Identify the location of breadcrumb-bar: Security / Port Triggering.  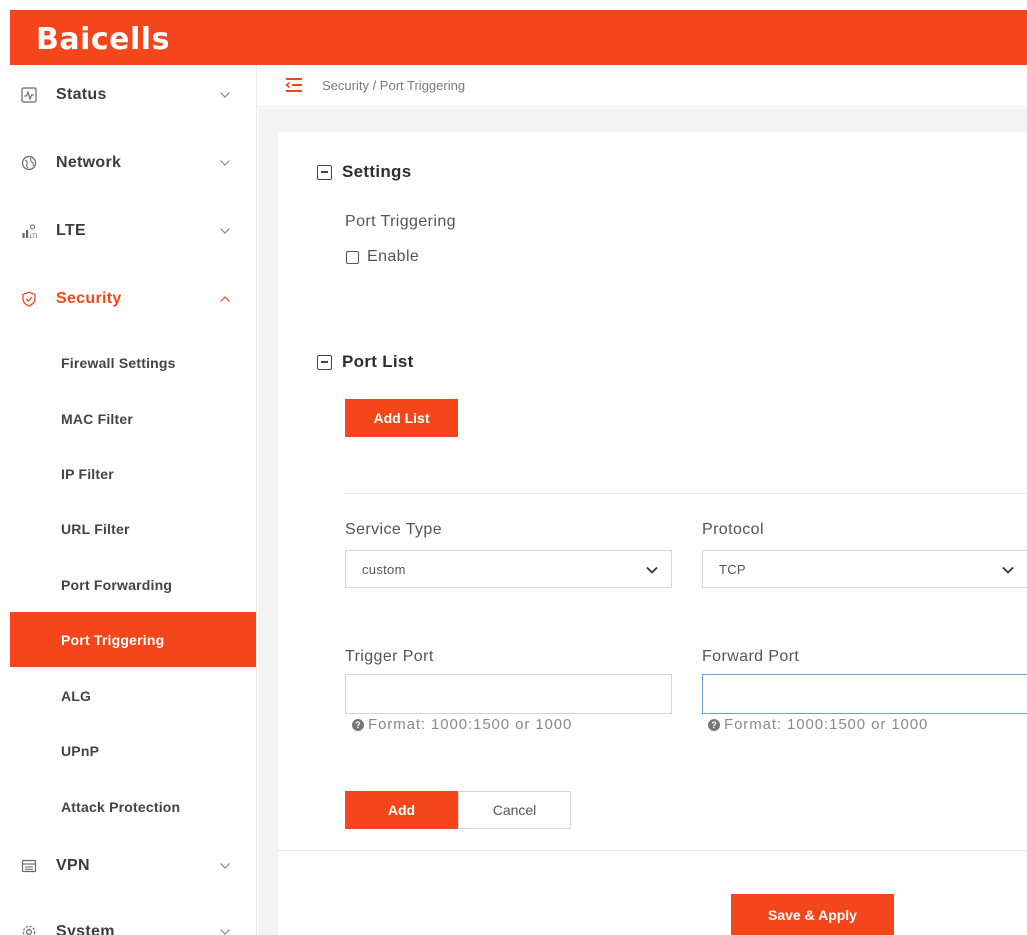
(642, 86).